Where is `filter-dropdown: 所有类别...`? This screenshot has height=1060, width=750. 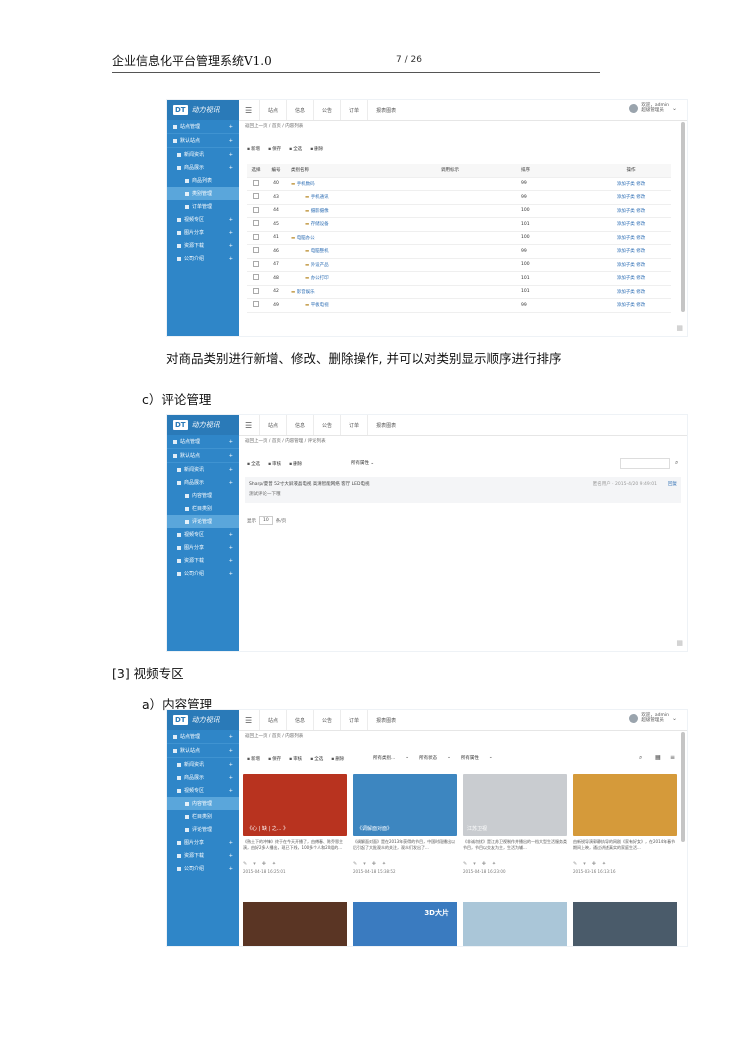
filter-dropdown: 所有类别... is located at coordinates (384, 758).